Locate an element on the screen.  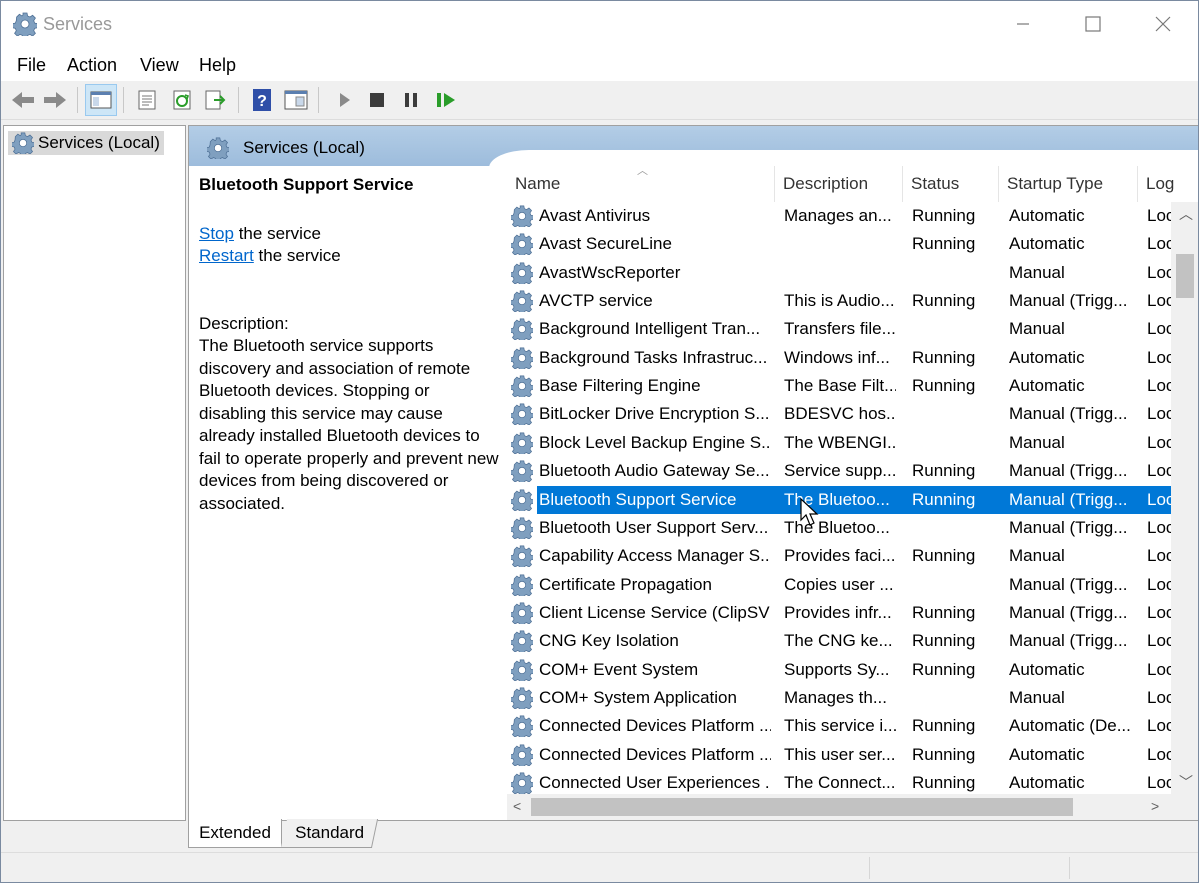
refresh-button is located at coordinates (182, 100).